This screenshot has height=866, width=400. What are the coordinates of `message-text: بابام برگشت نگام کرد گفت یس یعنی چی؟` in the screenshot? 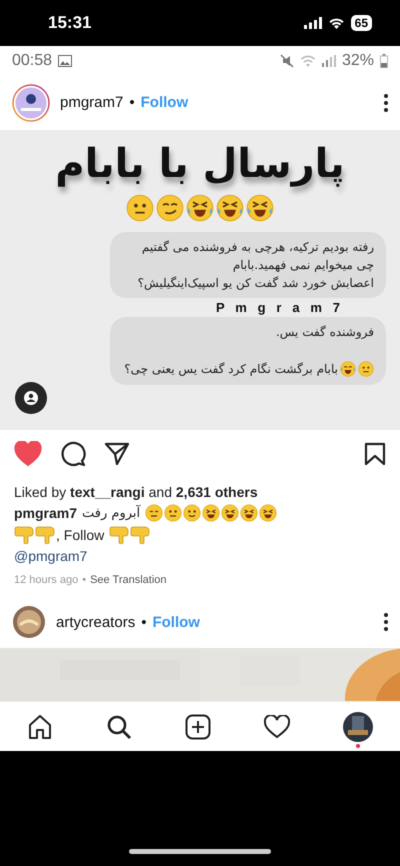 It's located at (231, 369).